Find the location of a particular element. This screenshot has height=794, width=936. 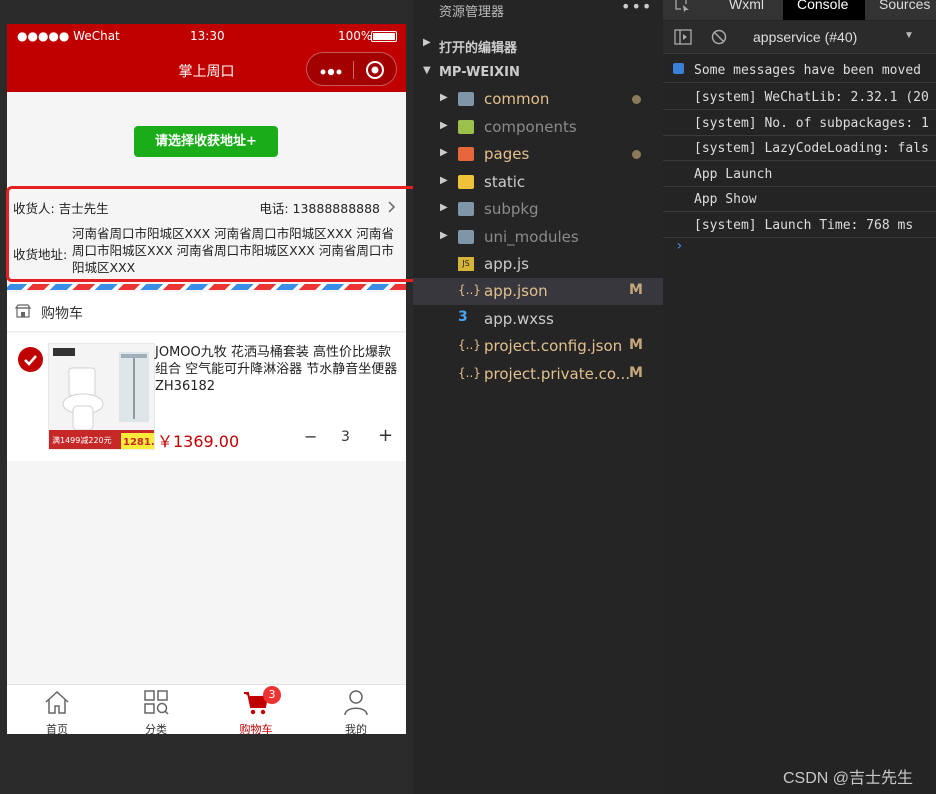

project-section: ▼ MP-WEIXIN is located at coordinates (538, 73).